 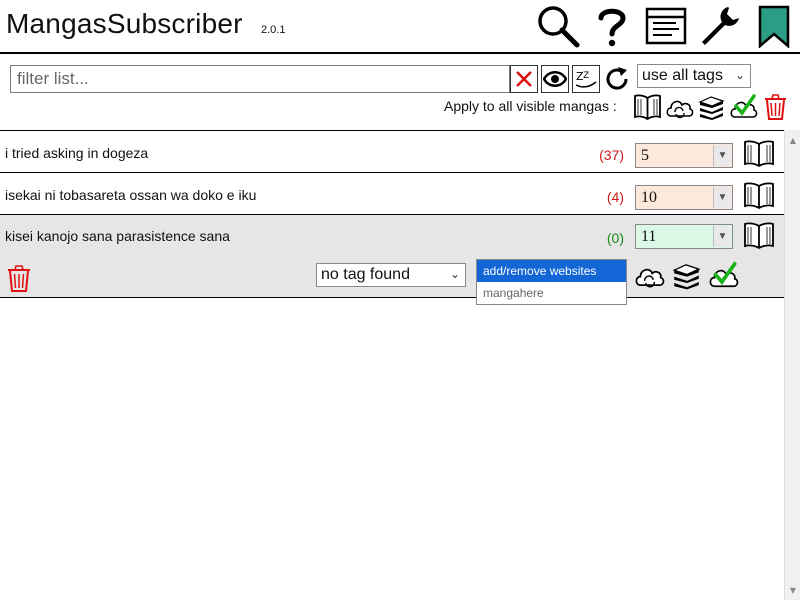 I want to click on websites-listbox: add/remove websites mangahere, so click(x=551, y=282).